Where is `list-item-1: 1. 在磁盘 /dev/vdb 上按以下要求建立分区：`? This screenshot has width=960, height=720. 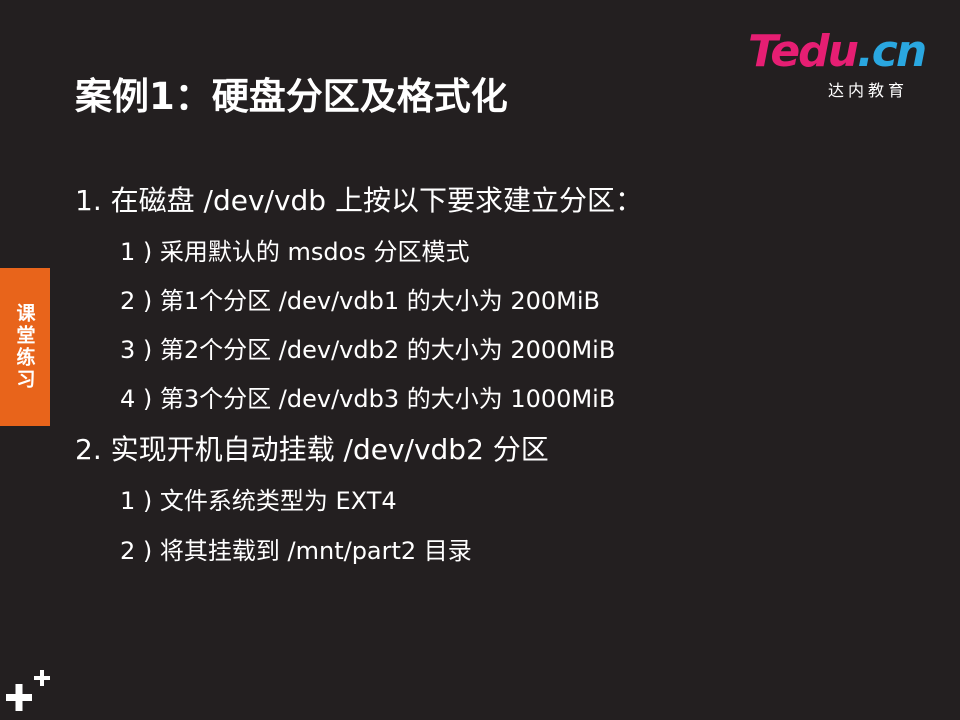
list-item-1: 1. 在磁盘 /dev/vdb 上按以下要求建立分区： is located at coordinates (359, 200).